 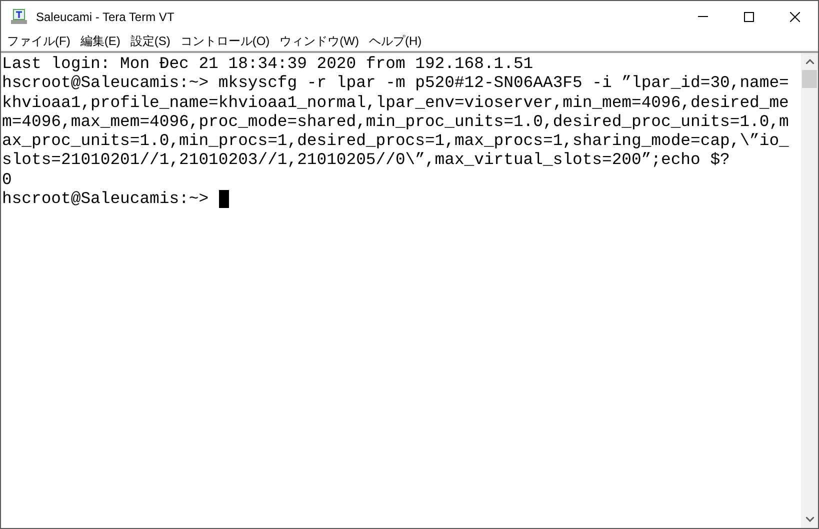 What do you see at coordinates (105, 198) in the screenshot?
I see `terminal-prompt: hscroot@Saleucamis:~>` at bounding box center [105, 198].